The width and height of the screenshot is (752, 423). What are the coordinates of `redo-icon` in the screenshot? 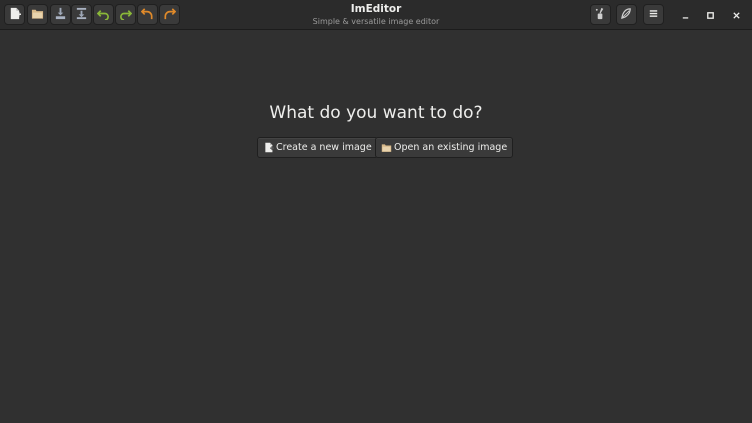 It's located at (126, 14).